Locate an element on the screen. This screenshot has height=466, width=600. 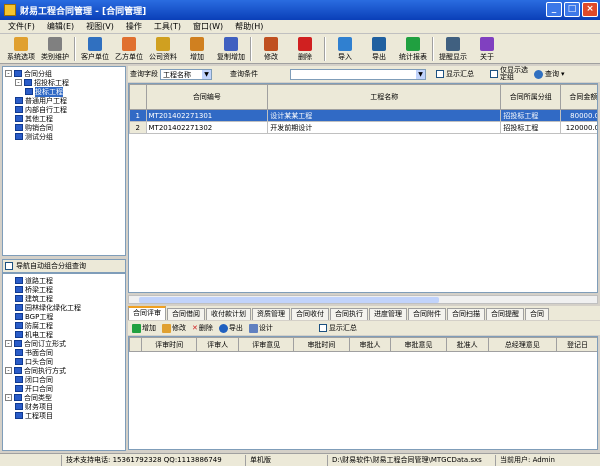
menu-item: 工具(T) is located at coordinates (167, 26).